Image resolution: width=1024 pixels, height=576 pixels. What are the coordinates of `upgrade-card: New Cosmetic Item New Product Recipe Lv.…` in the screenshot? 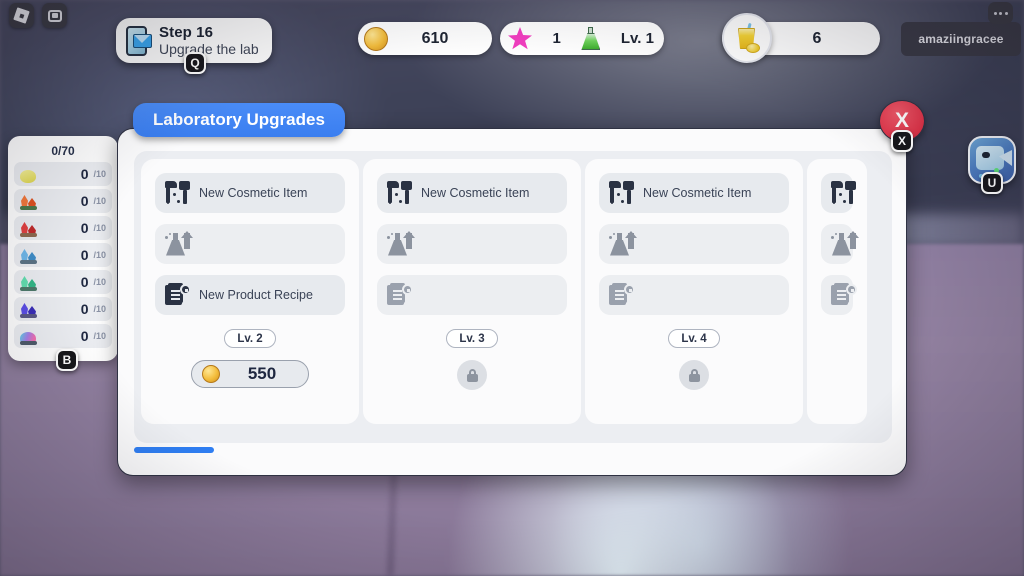 It's located at (250, 291).